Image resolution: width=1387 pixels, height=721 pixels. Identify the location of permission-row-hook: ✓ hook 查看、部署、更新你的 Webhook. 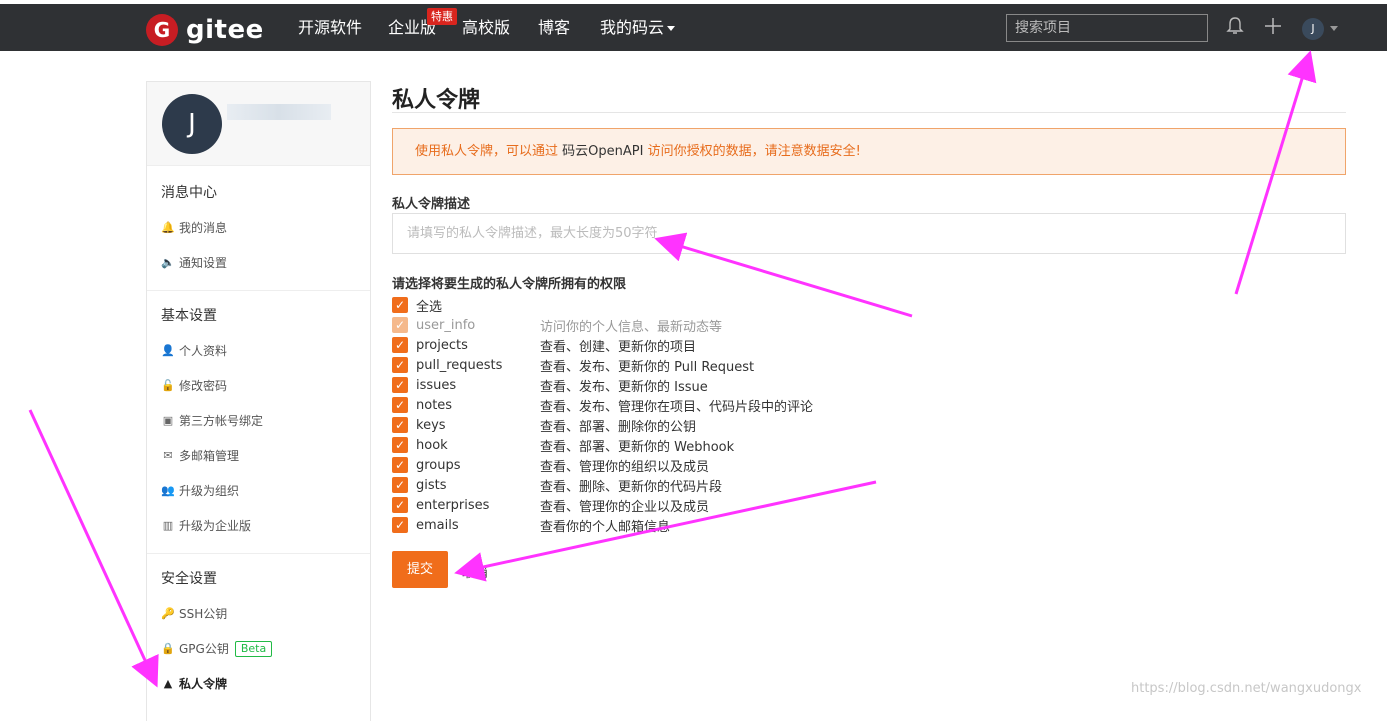
(563, 445).